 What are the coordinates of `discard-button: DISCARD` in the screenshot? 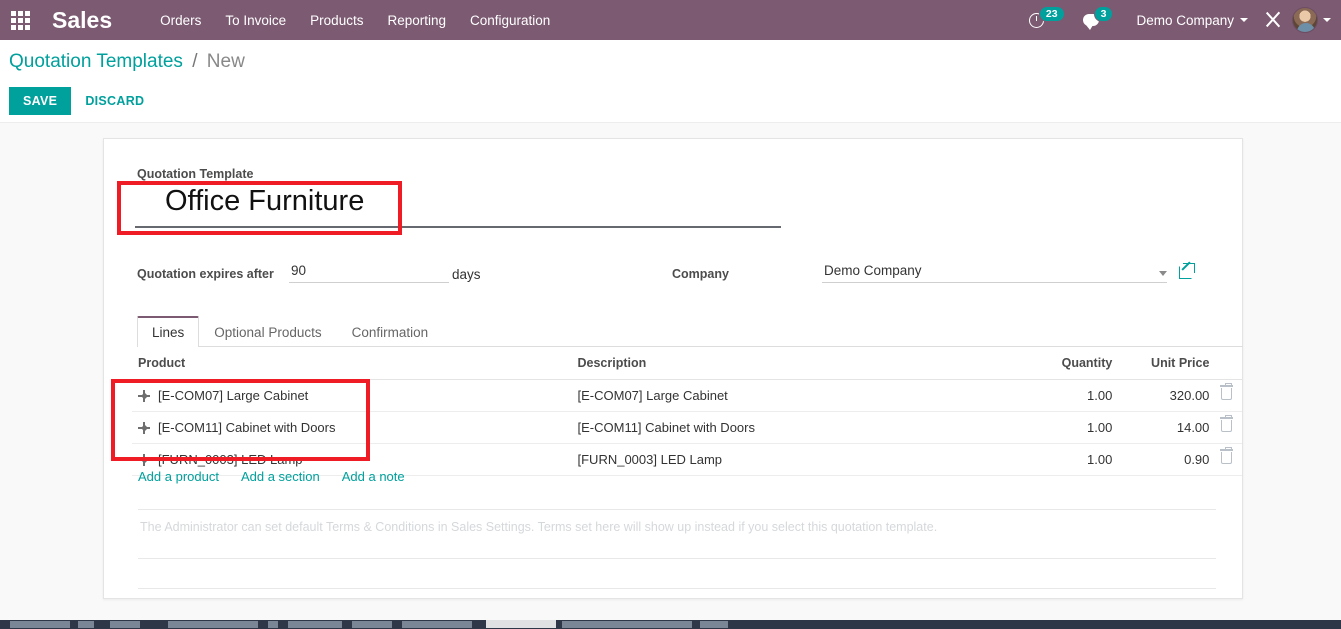 It's located at (114, 101).